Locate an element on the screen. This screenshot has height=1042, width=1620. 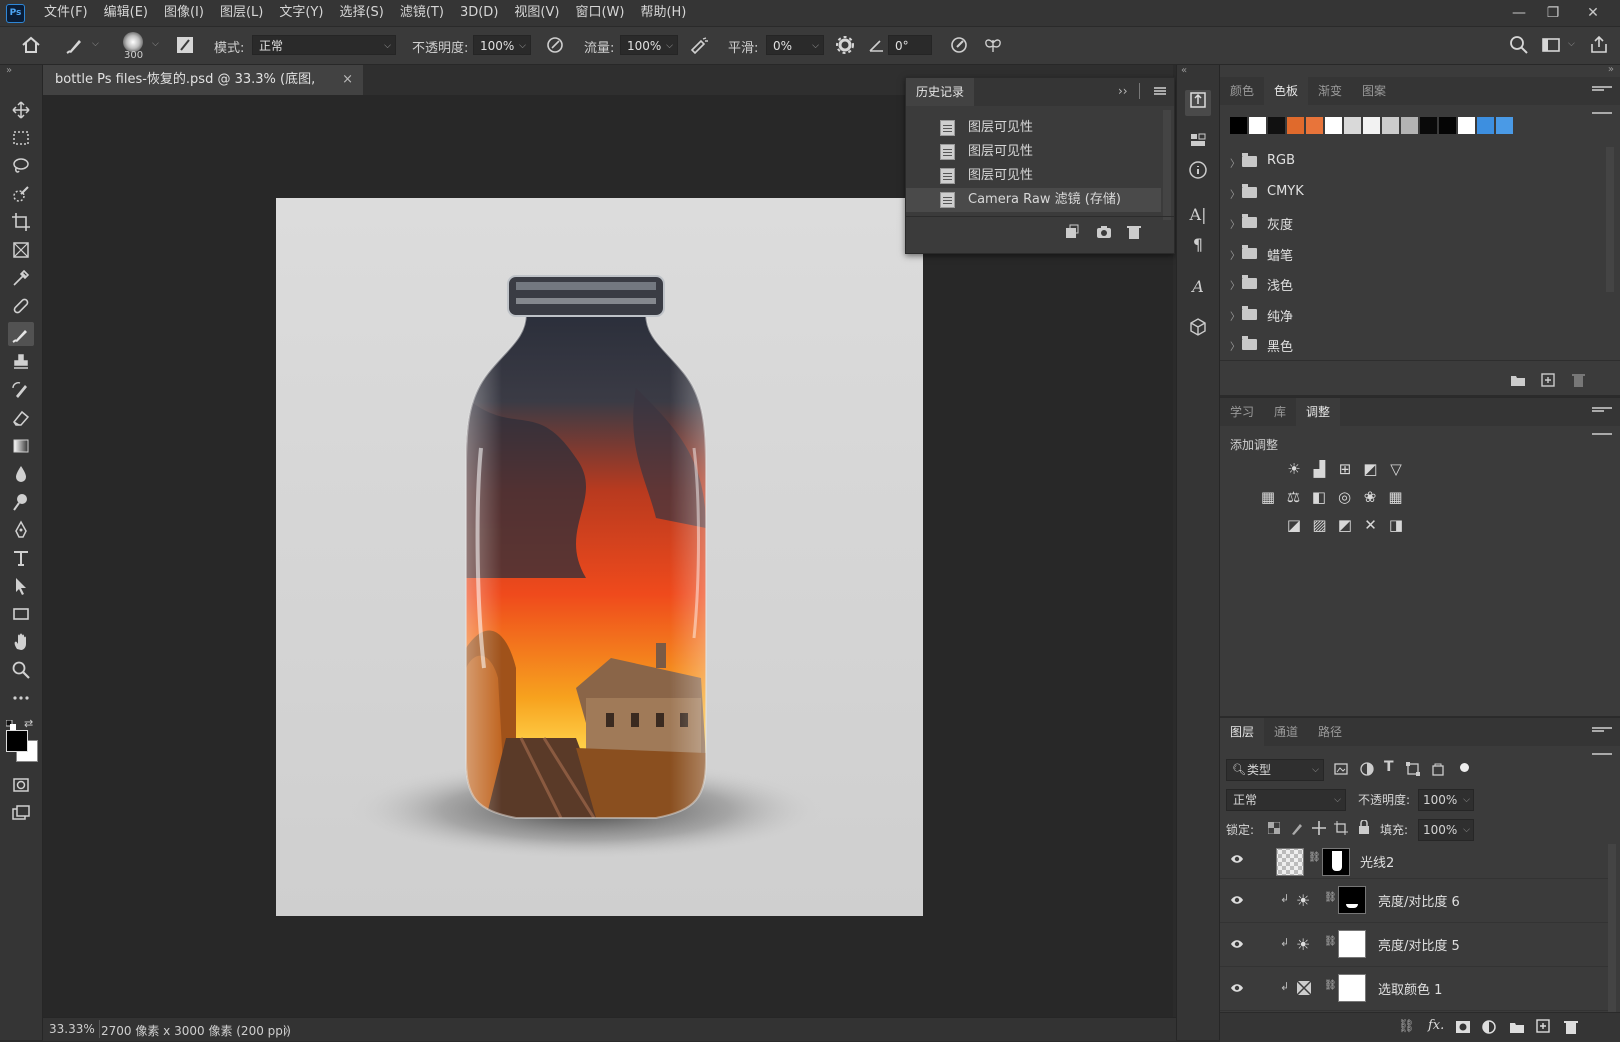
filter-adjustment-icon is located at coordinates (1367, 769).